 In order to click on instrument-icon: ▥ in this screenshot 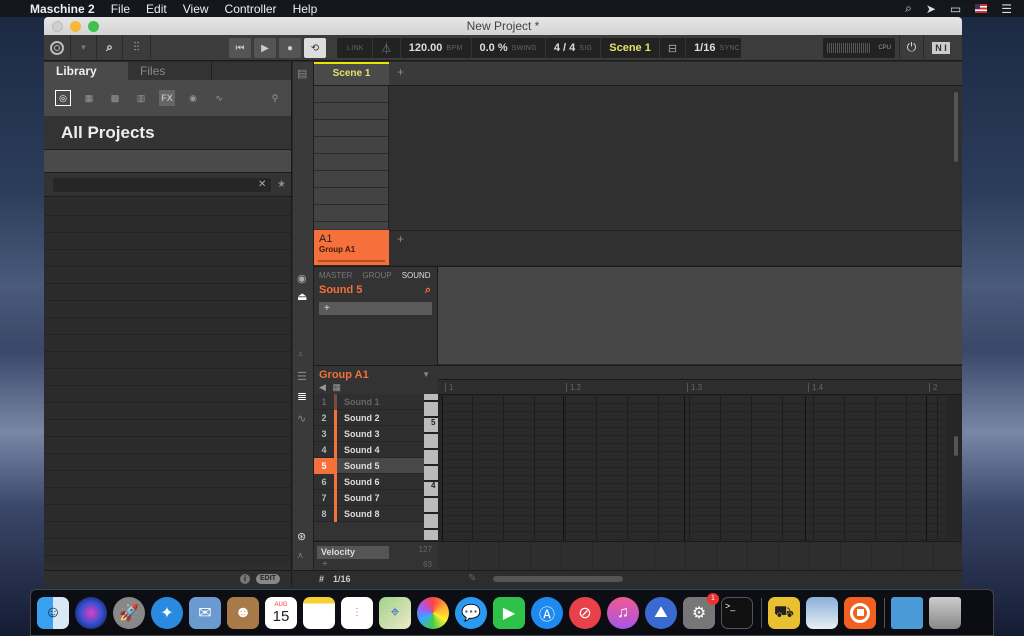, I will do `click(141, 98)`.